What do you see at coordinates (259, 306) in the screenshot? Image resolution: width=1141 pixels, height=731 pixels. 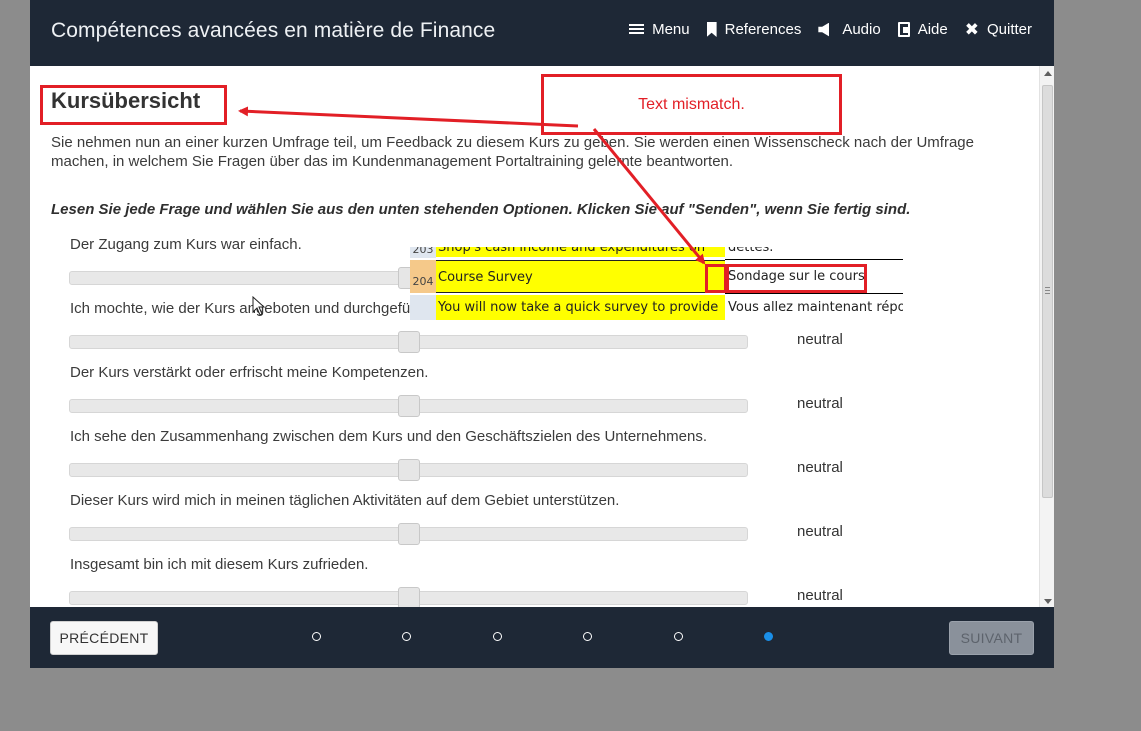 I see `mouse-cursor-icon` at bounding box center [259, 306].